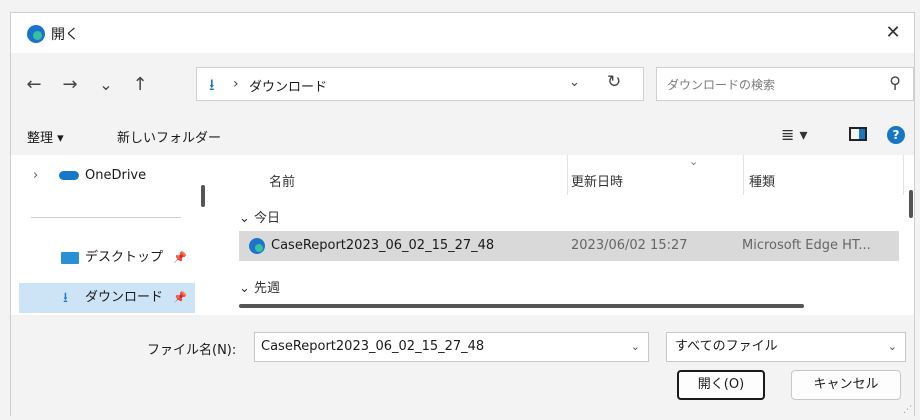  Describe the element at coordinates (614, 82) in the screenshot. I see `refresh-icon: ↻` at that location.